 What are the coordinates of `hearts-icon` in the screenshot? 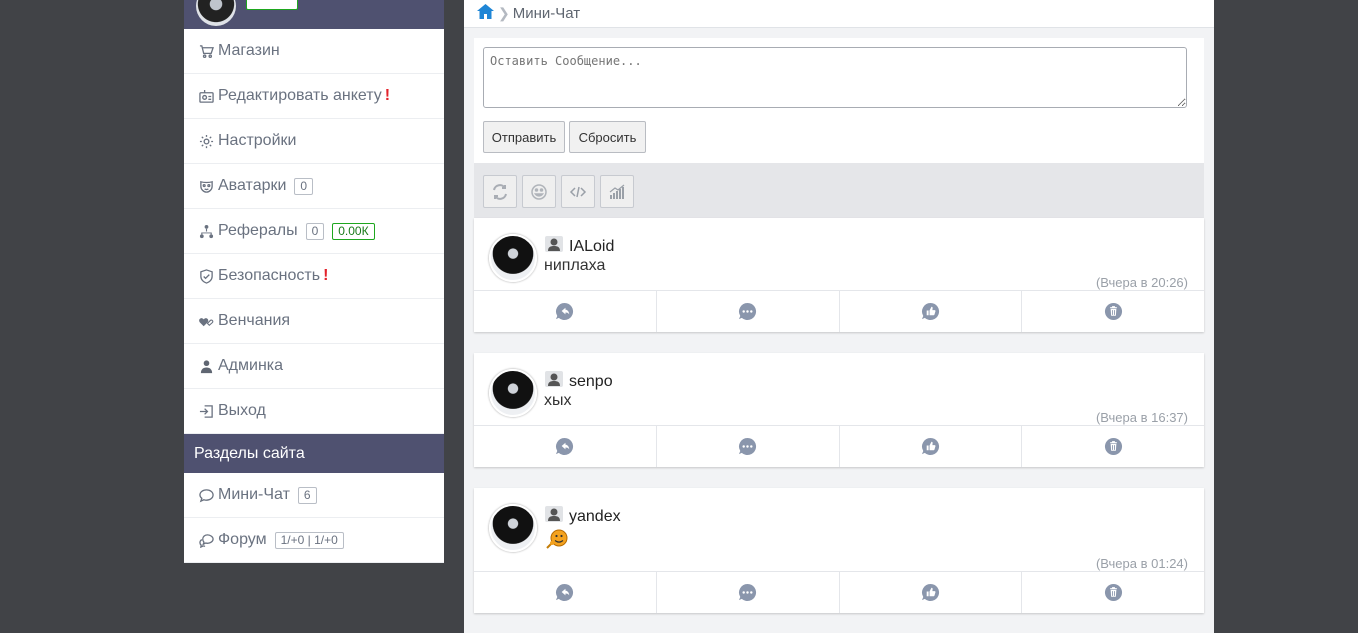 It's located at (206, 321).